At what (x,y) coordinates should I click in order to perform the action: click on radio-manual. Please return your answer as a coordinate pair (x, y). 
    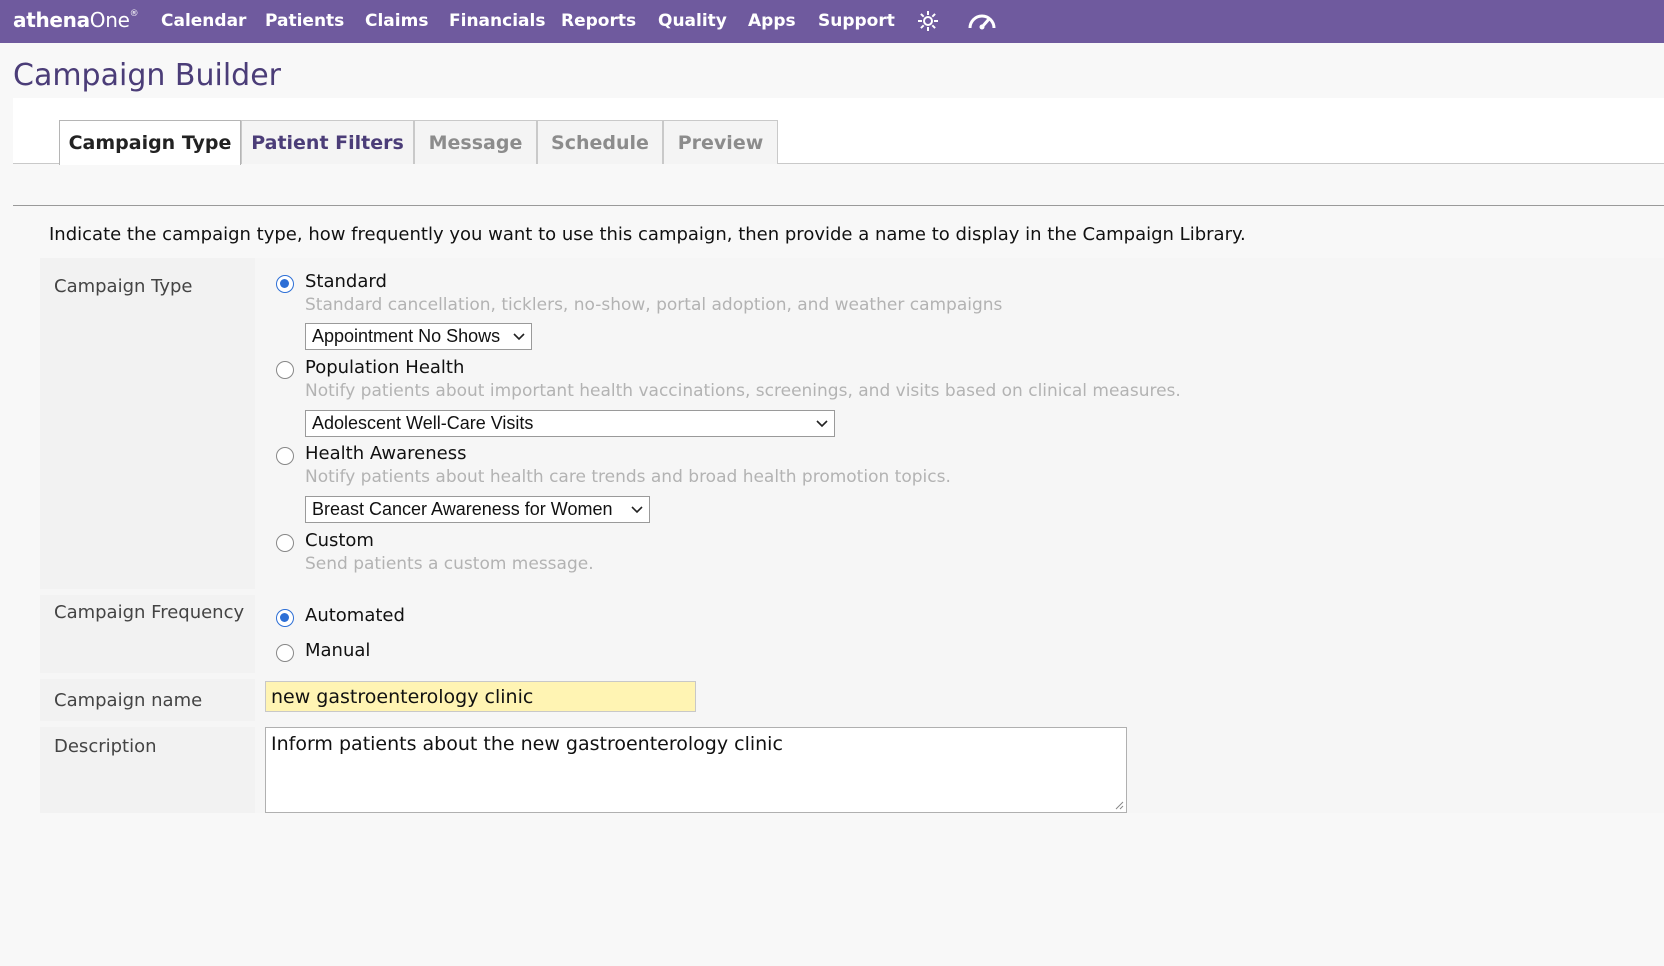
    Looking at the image, I should click on (285, 653).